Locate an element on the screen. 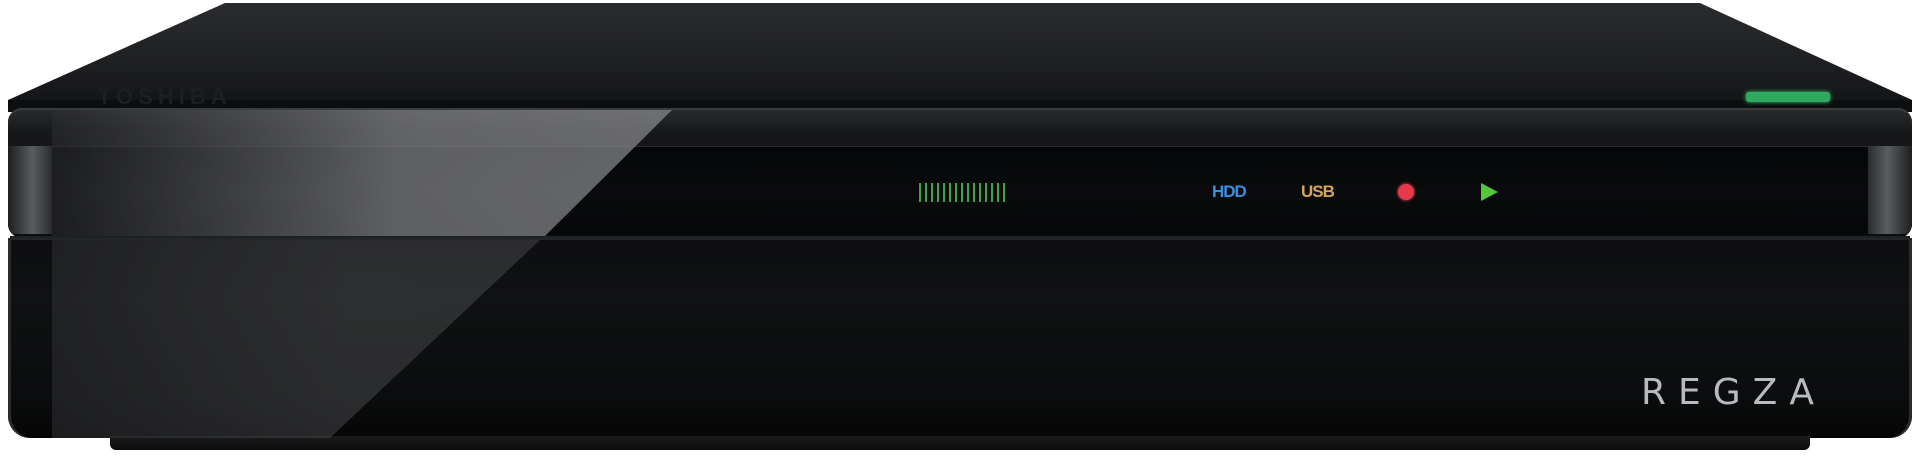 Image resolution: width=1920 pixels, height=458 pixels. record-dot-icon is located at coordinates (1406, 192).